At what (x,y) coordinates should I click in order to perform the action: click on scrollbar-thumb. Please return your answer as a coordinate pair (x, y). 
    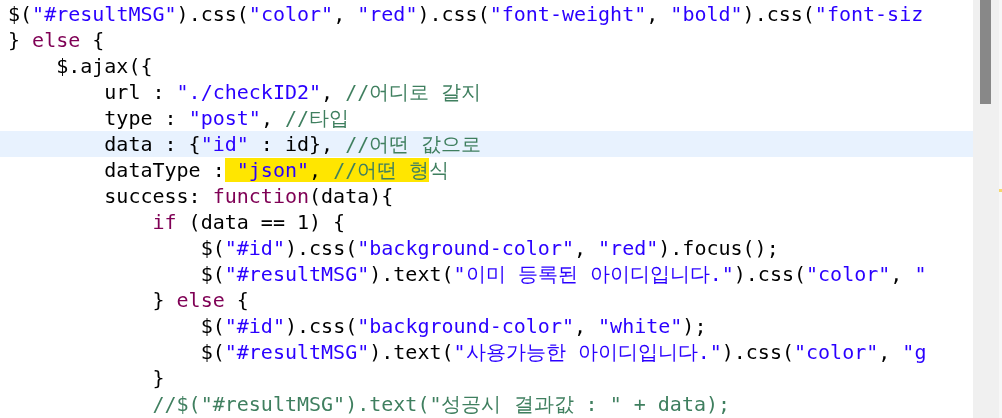
    Looking at the image, I should click on (985, 52).